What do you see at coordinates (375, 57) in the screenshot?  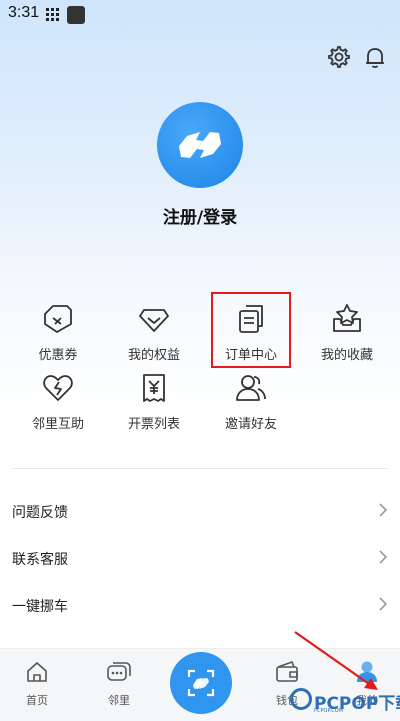 I see `bell-icon` at bounding box center [375, 57].